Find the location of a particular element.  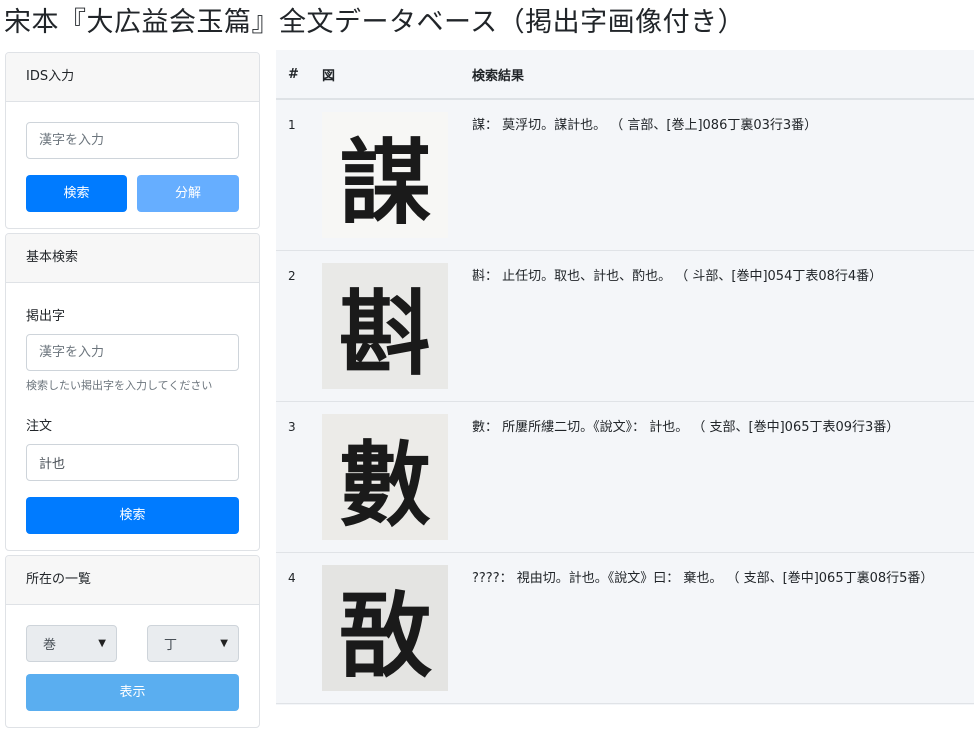

headword-input is located at coordinates (132, 352).